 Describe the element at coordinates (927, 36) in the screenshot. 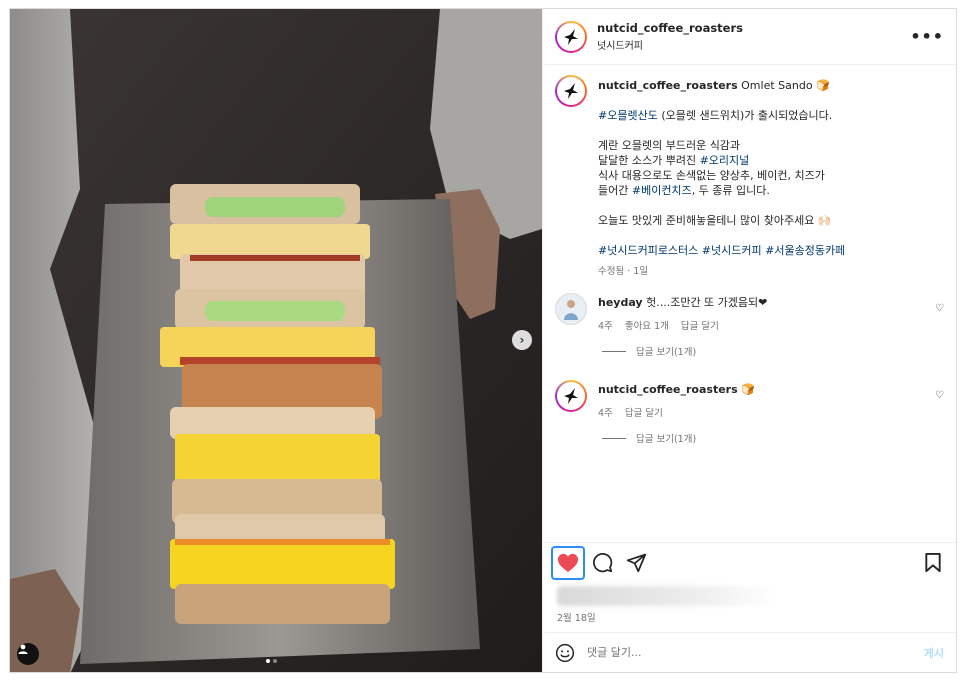

I see `more-options-icon: •••` at that location.